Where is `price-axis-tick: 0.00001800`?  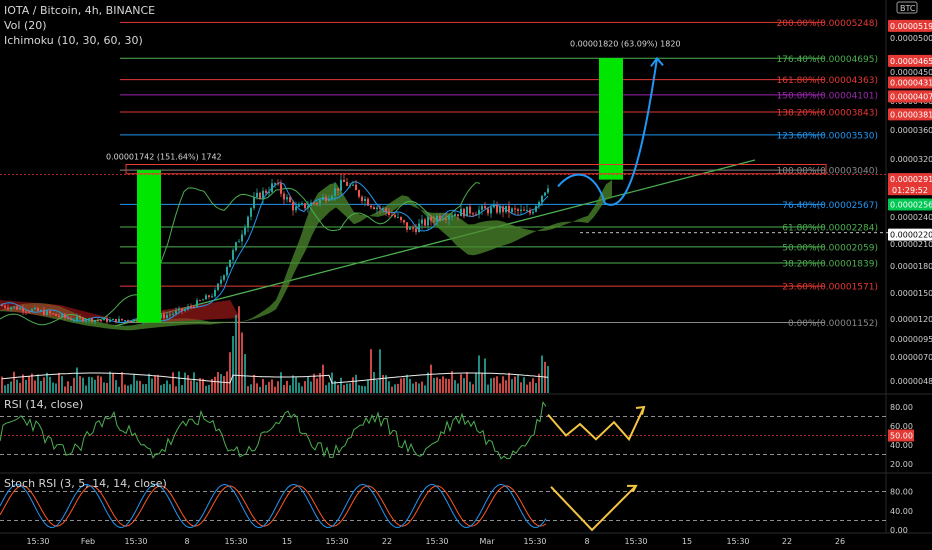
price-axis-tick: 0.00001800 is located at coordinates (911, 266).